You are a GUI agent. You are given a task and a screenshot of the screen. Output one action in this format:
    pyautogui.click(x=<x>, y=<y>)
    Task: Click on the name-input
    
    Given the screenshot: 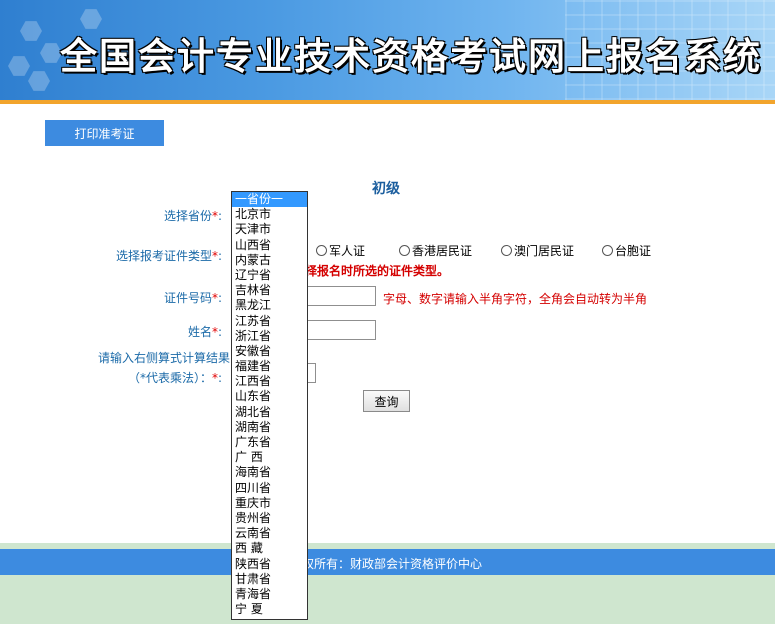 What is the action you would take?
    pyautogui.click(x=338, y=330)
    